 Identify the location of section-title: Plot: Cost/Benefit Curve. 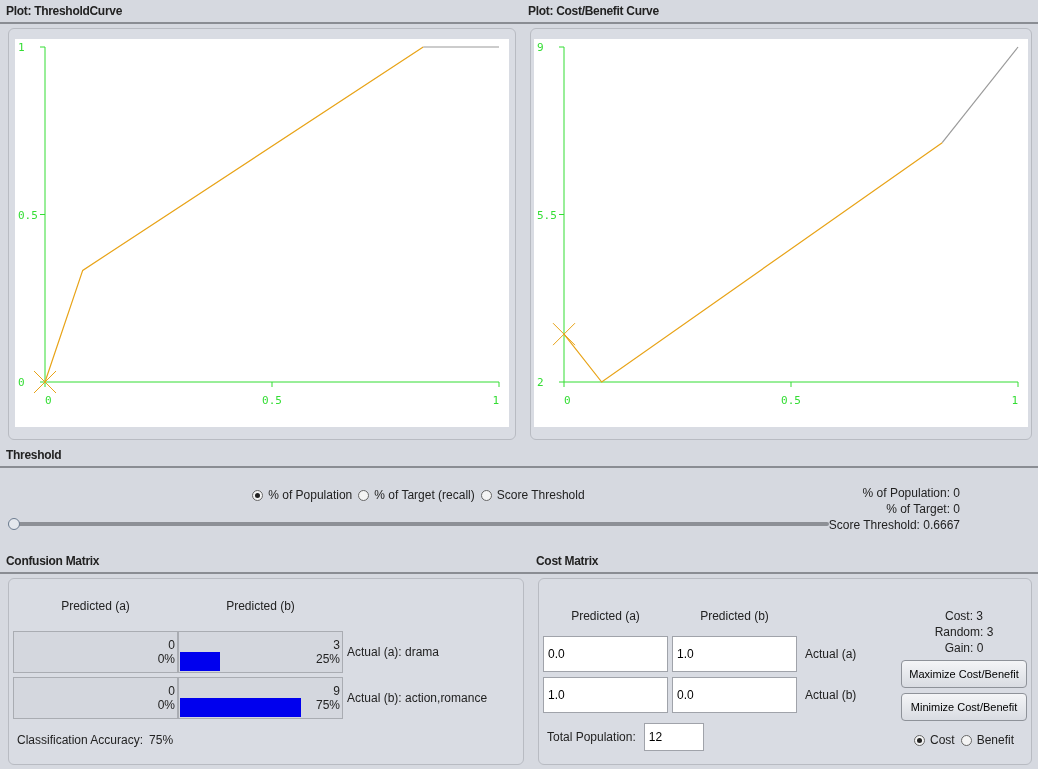
(593, 11).